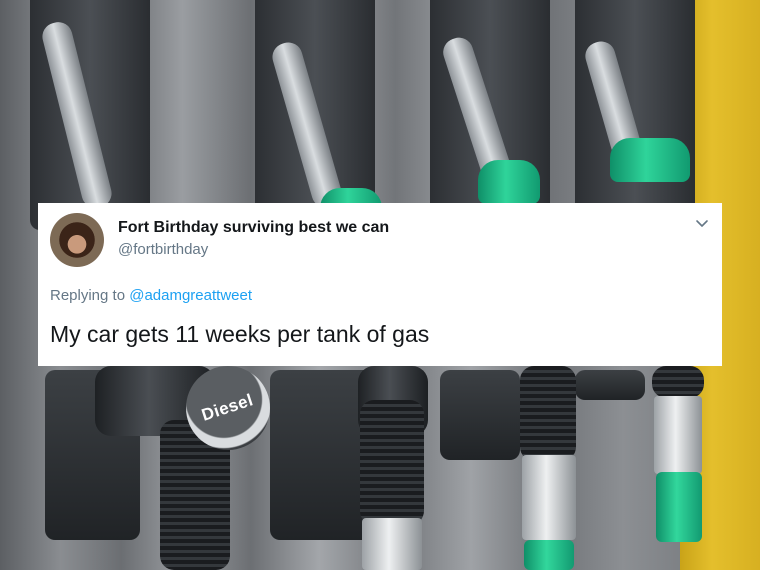 This screenshot has width=760, height=570. I want to click on avatar, so click(77, 240).